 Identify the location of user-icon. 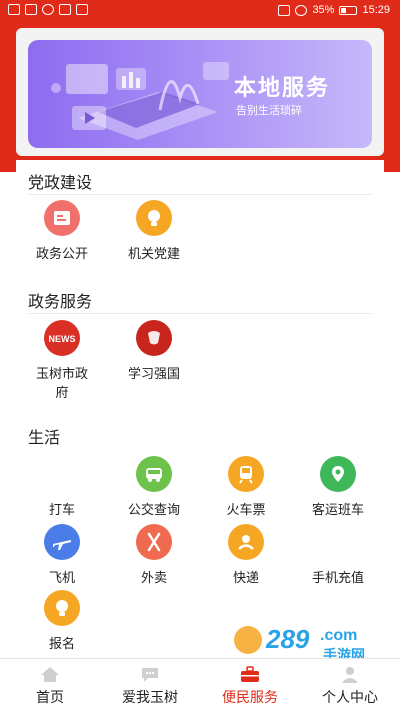
(350, 675).